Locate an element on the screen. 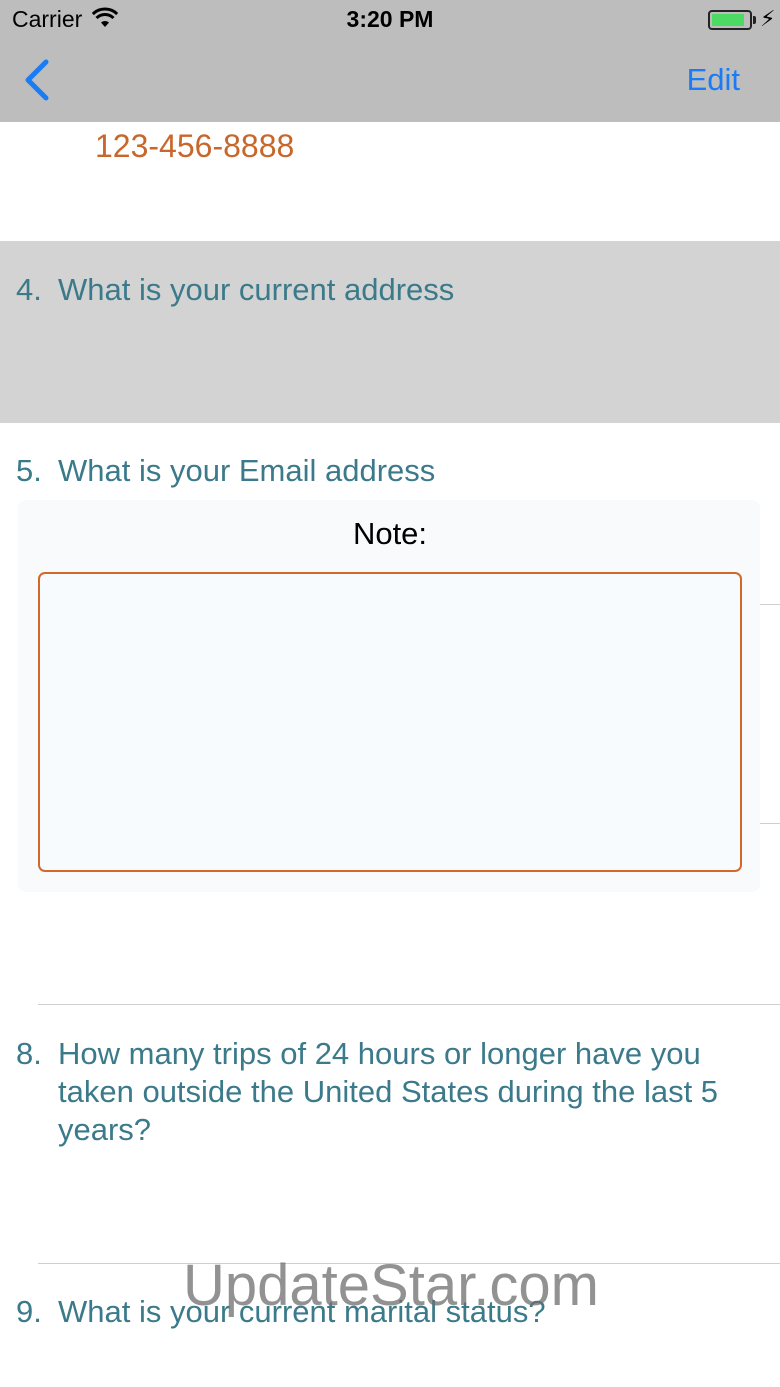 The image size is (780, 1387). battery-level is located at coordinates (728, 20).